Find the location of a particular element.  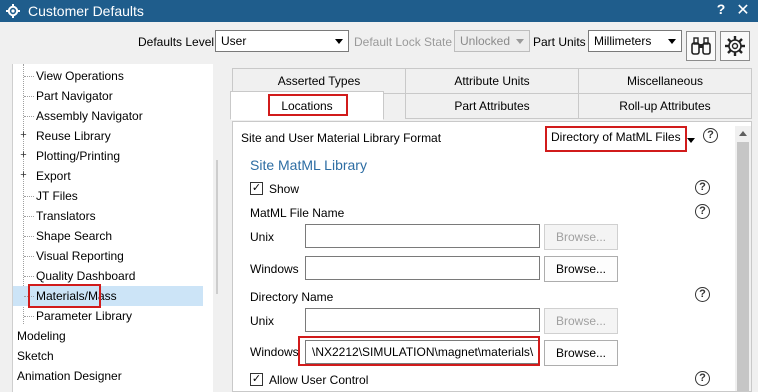

find-button is located at coordinates (701, 46).